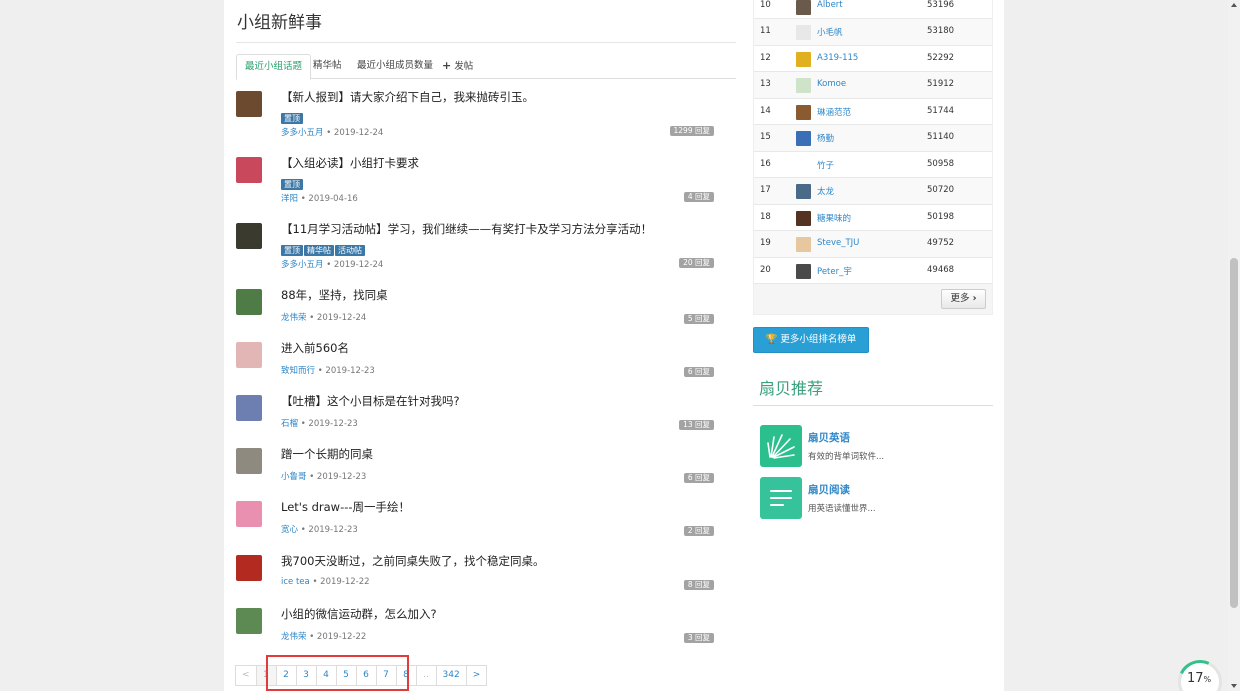 This screenshot has width=1240, height=691. I want to click on rank-number: 15, so click(765, 137).